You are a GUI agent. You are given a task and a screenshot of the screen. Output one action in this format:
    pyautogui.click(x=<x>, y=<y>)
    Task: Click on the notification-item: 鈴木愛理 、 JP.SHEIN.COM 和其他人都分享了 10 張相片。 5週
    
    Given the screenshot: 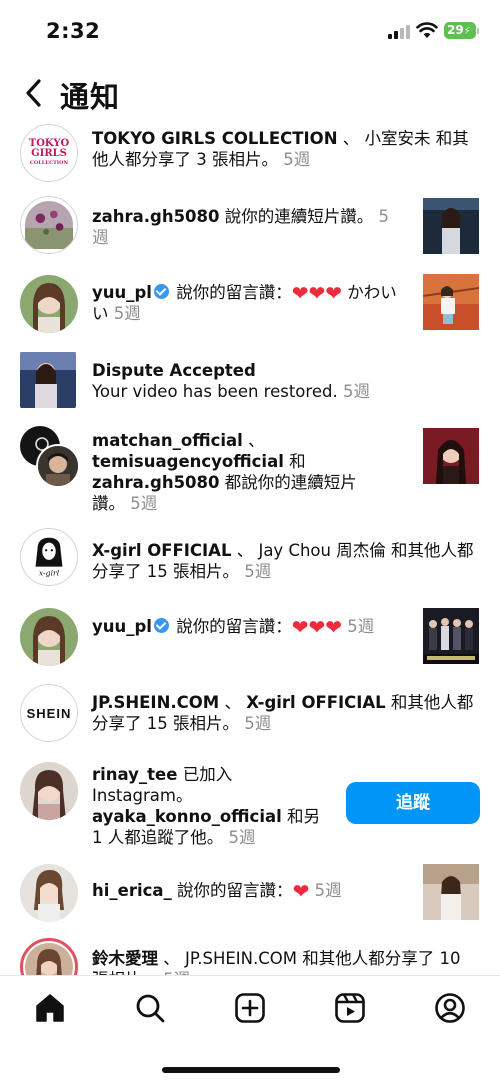 What is the action you would take?
    pyautogui.click(x=250, y=955)
    